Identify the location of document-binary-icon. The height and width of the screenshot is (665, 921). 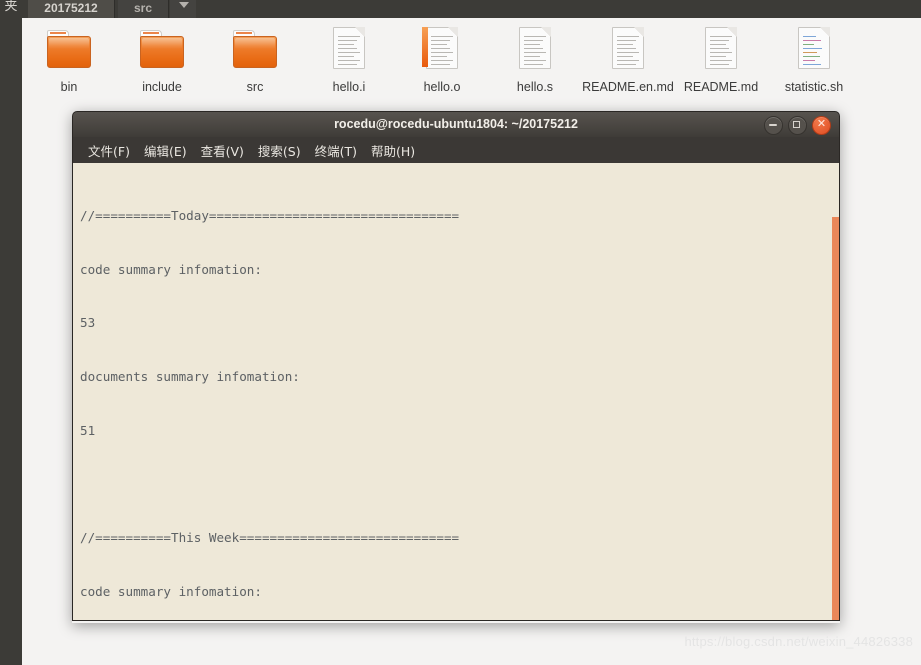
(442, 50).